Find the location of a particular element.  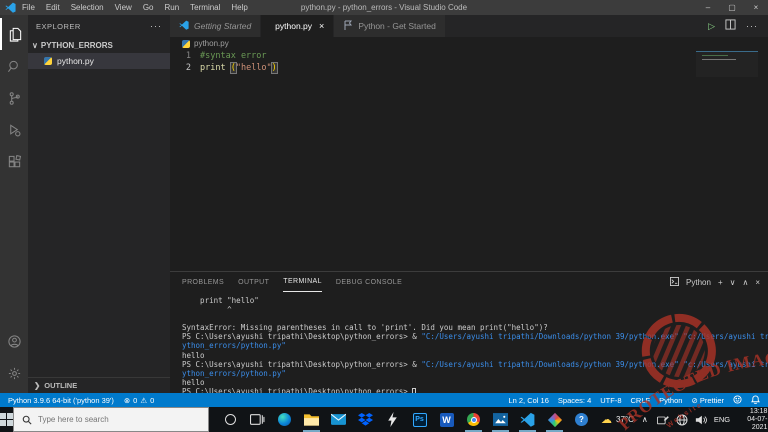

tab-python-get-started: Python - Get Started is located at coordinates (390, 26).